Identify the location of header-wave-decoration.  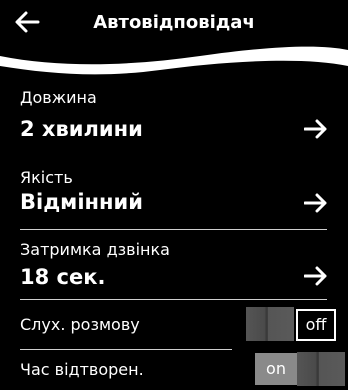
(174, 60).